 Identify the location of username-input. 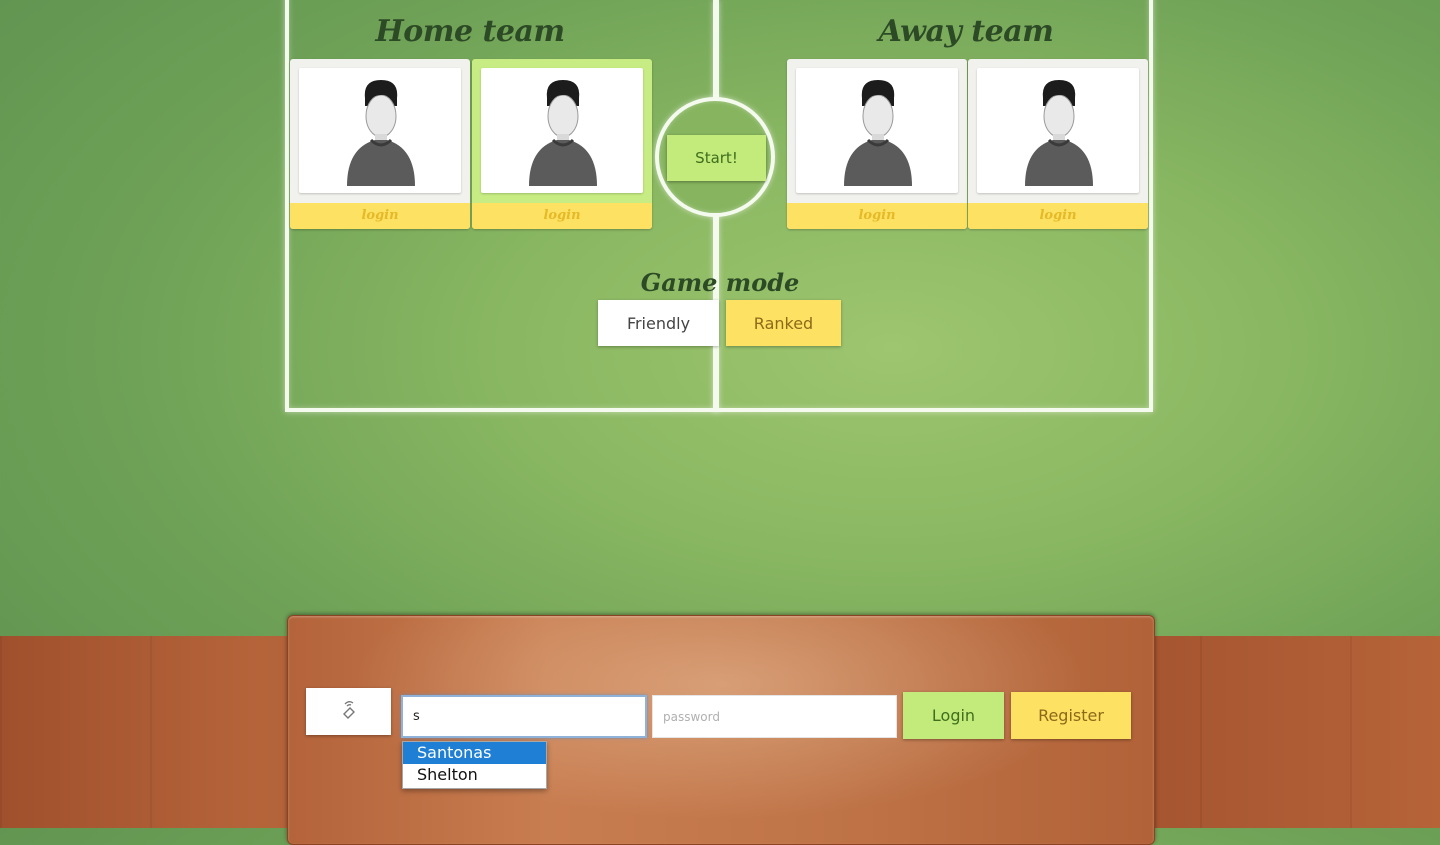
(524, 716).